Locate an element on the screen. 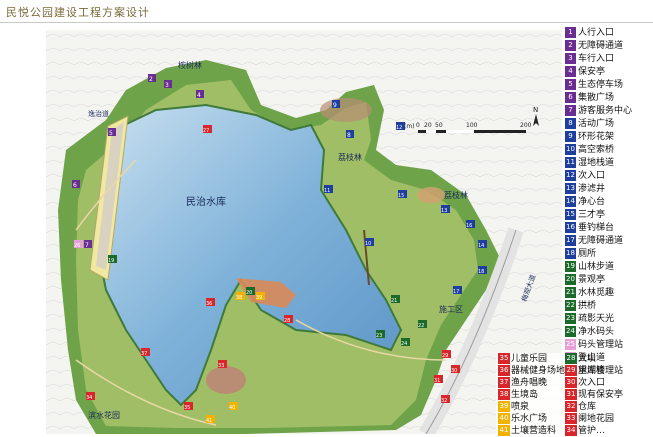 Image resolution: width=653 pixels, height=437 pixels. marker: 32 is located at coordinates (445, 399).